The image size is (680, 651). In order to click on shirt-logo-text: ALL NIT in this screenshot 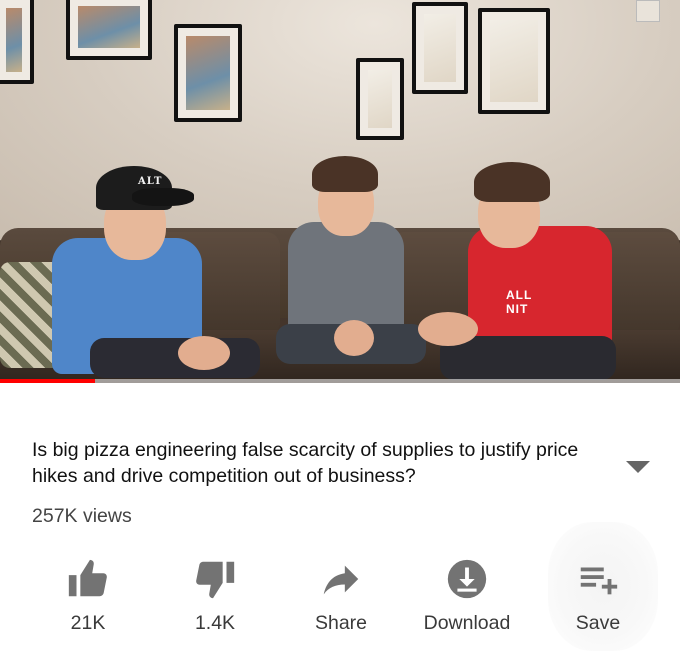, I will do `click(519, 302)`.